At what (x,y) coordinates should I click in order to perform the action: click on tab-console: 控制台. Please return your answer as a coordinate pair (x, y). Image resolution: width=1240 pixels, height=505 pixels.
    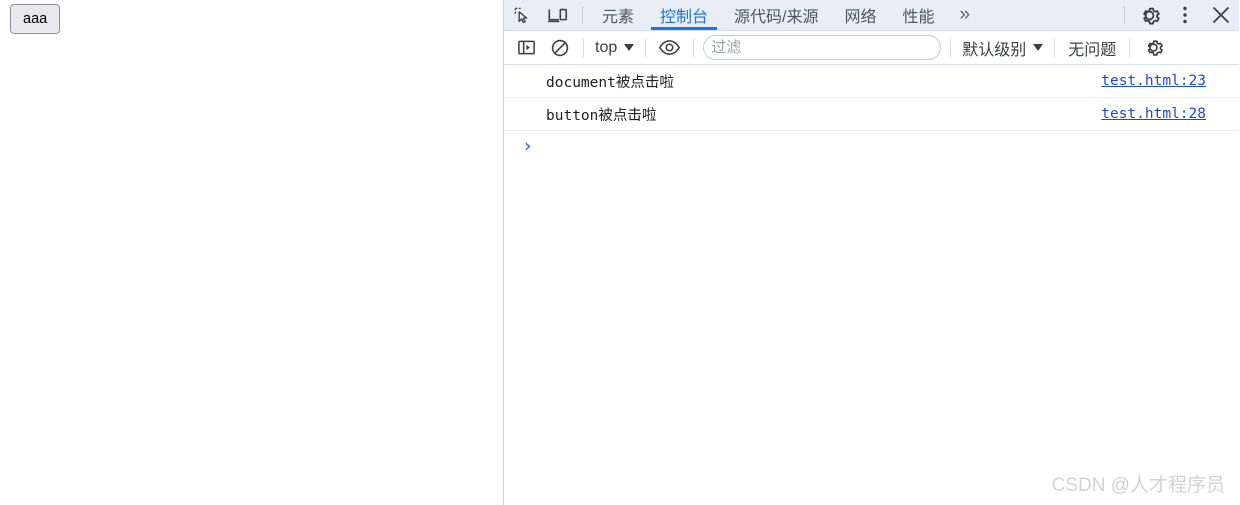
    Looking at the image, I should click on (684, 15).